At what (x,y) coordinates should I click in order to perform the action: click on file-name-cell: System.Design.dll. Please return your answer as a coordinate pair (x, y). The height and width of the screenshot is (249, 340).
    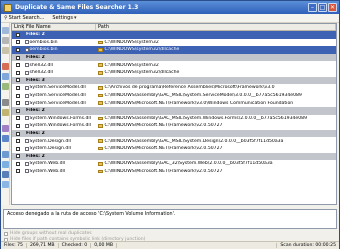
    Looking at the image, I should click on (60, 141).